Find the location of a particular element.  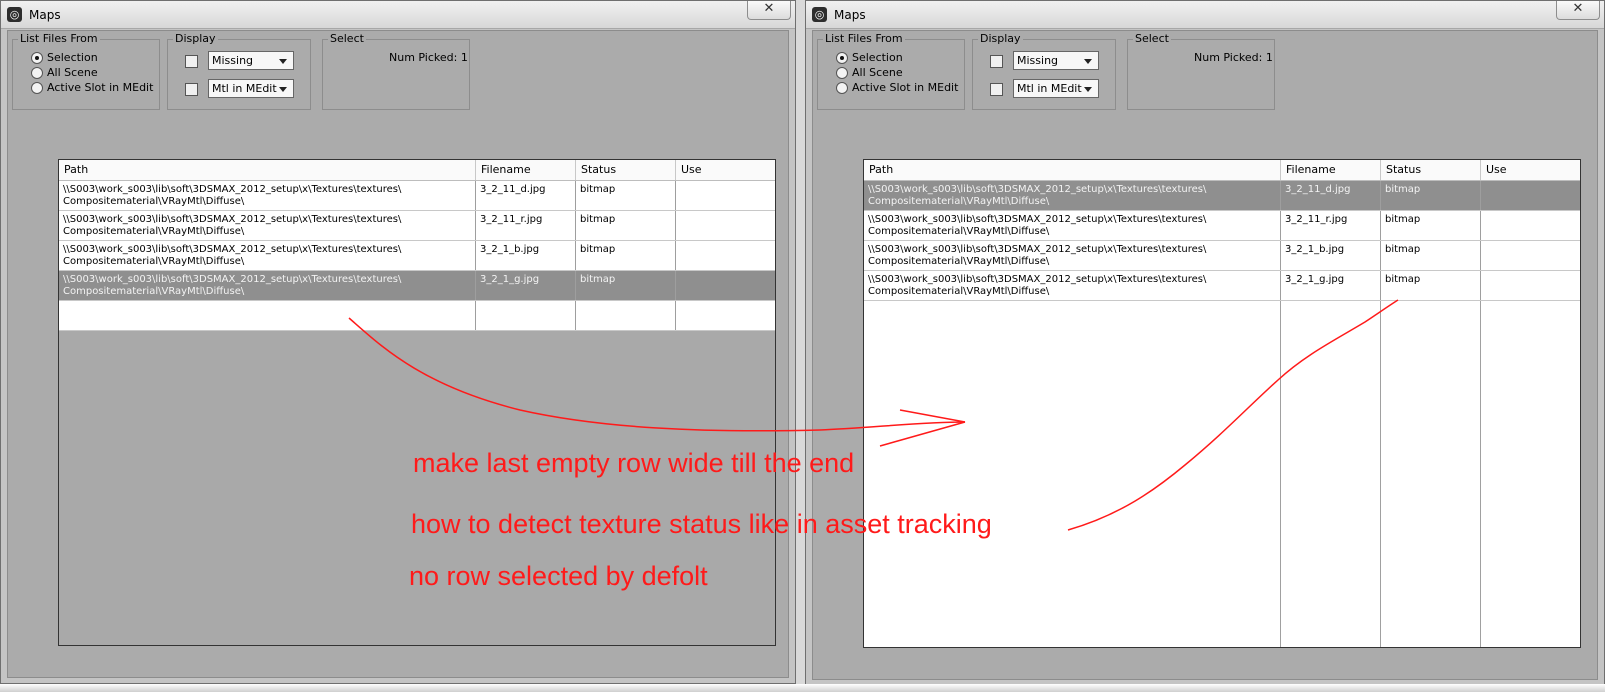

radio-label: Active Slot in MEdit is located at coordinates (100, 87).